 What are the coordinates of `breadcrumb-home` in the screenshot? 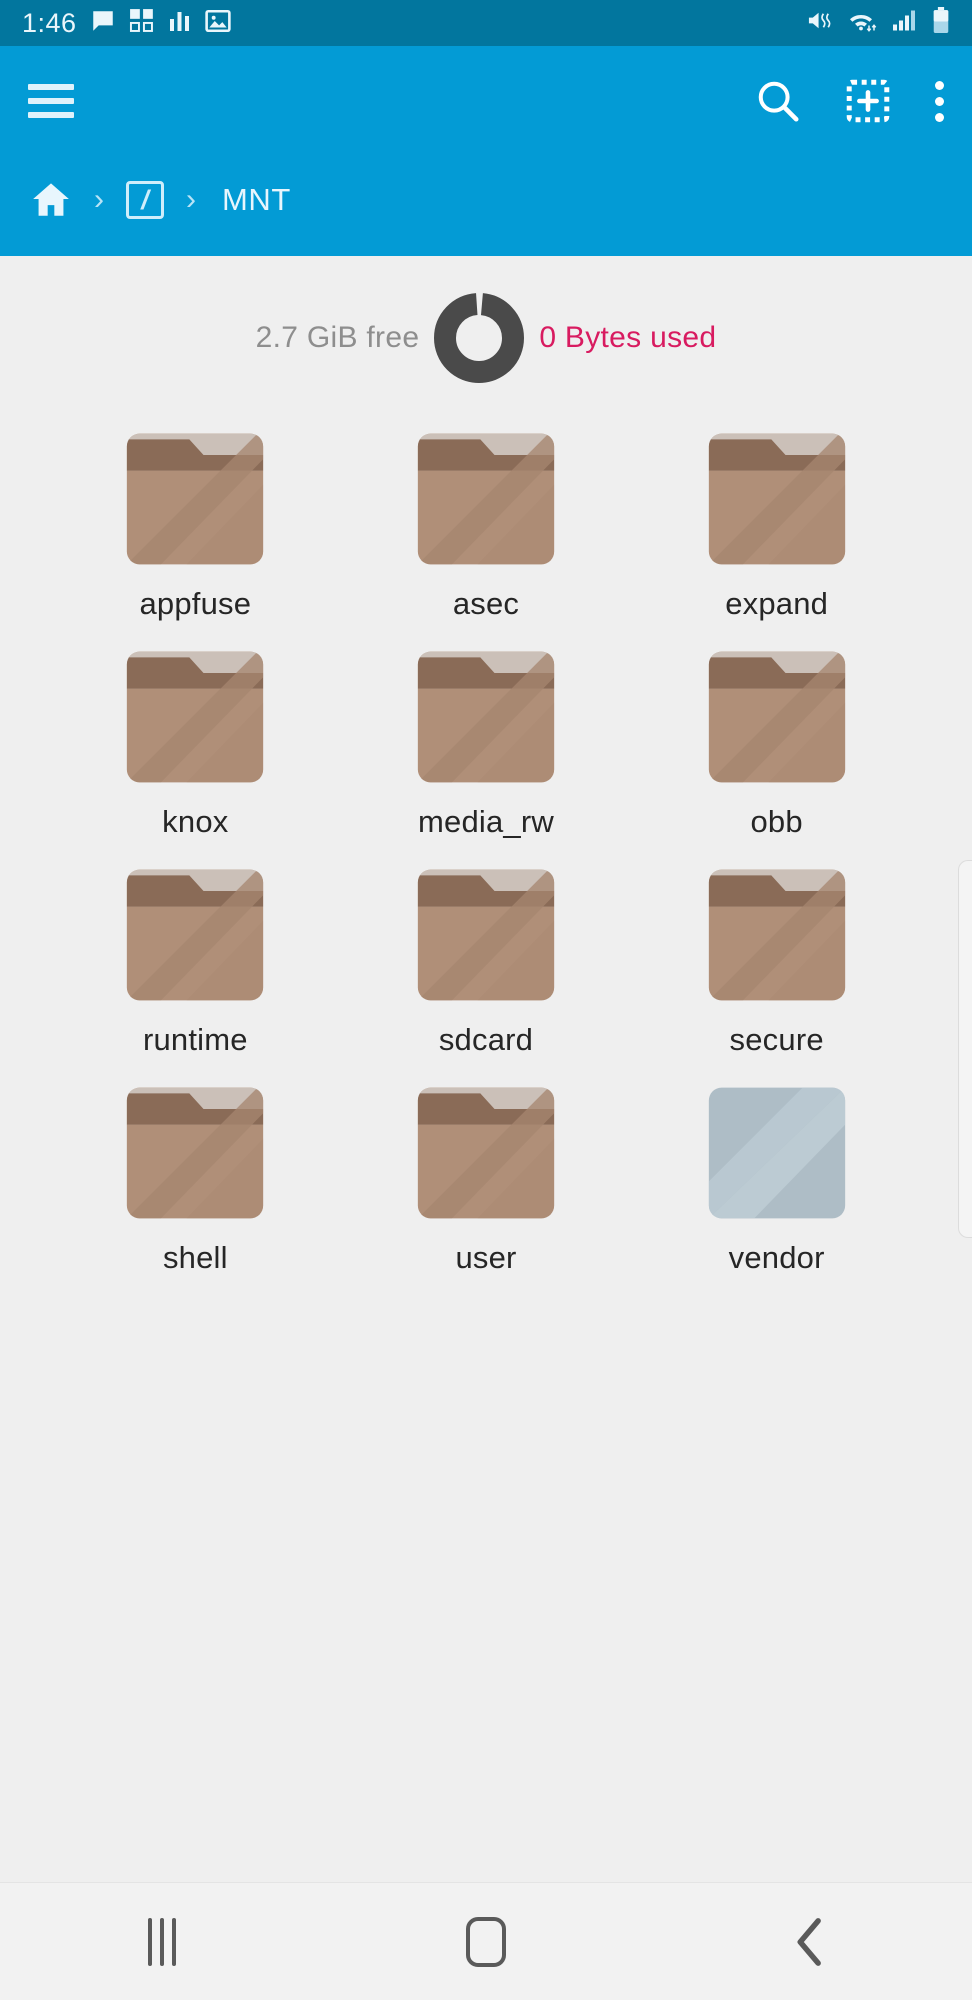 It's located at (51, 200).